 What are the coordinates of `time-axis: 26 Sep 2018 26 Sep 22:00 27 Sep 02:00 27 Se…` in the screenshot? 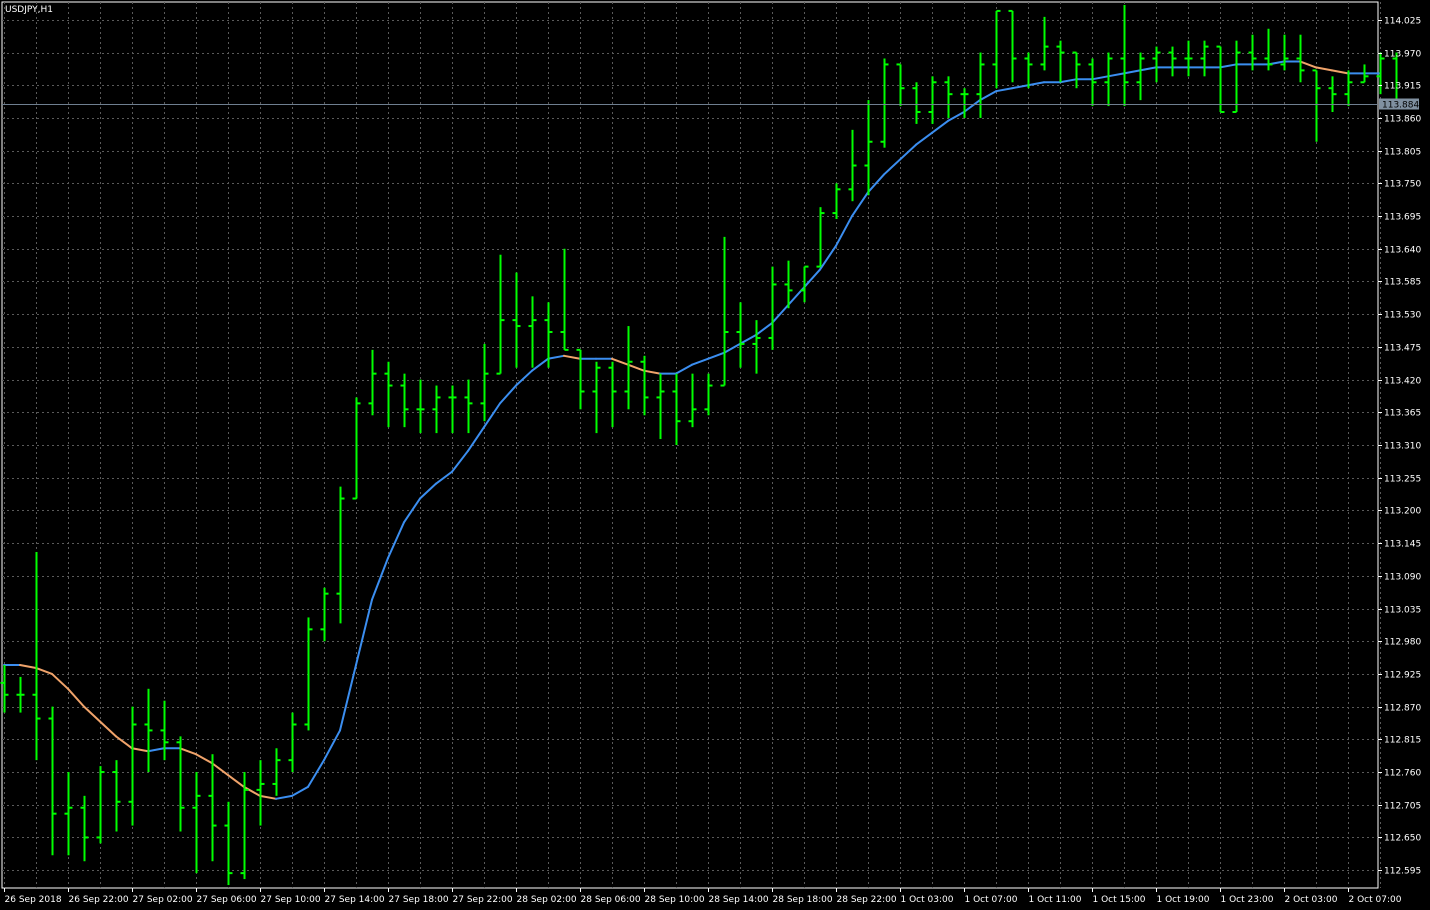 It's located at (703, 896).